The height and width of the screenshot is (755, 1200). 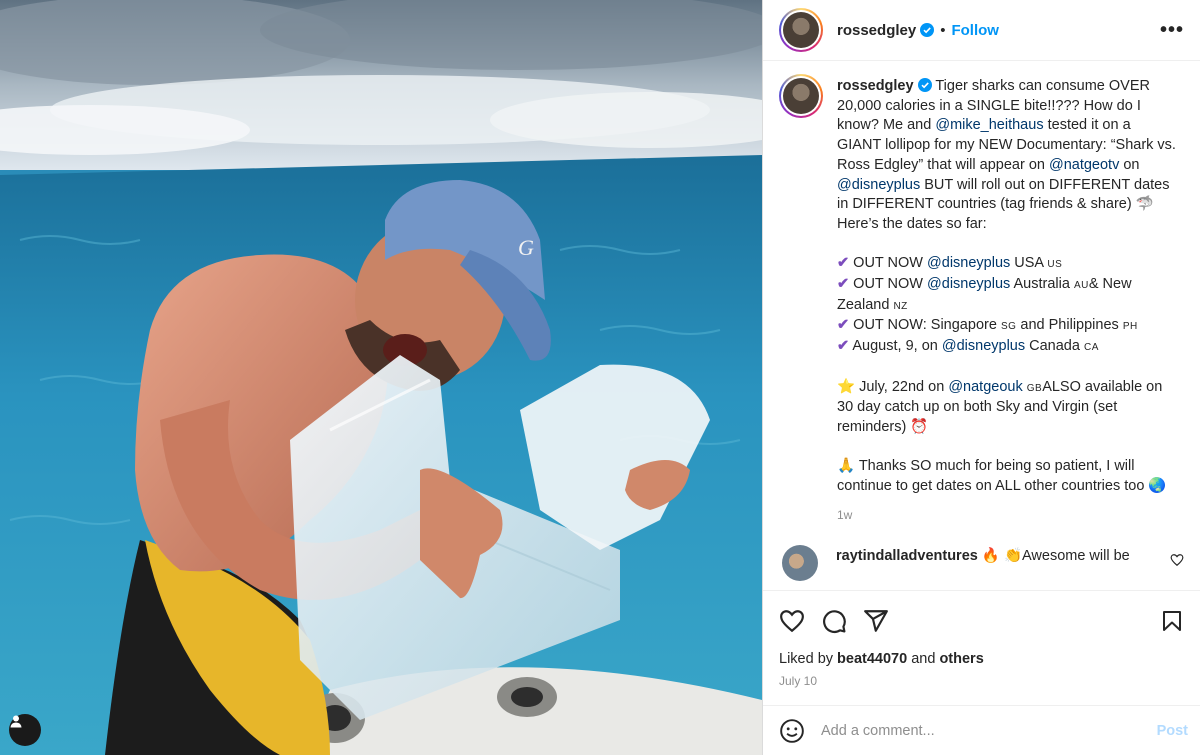 What do you see at coordinates (907, 556) in the screenshot?
I see `commenter-username: raytindalladventures` at bounding box center [907, 556].